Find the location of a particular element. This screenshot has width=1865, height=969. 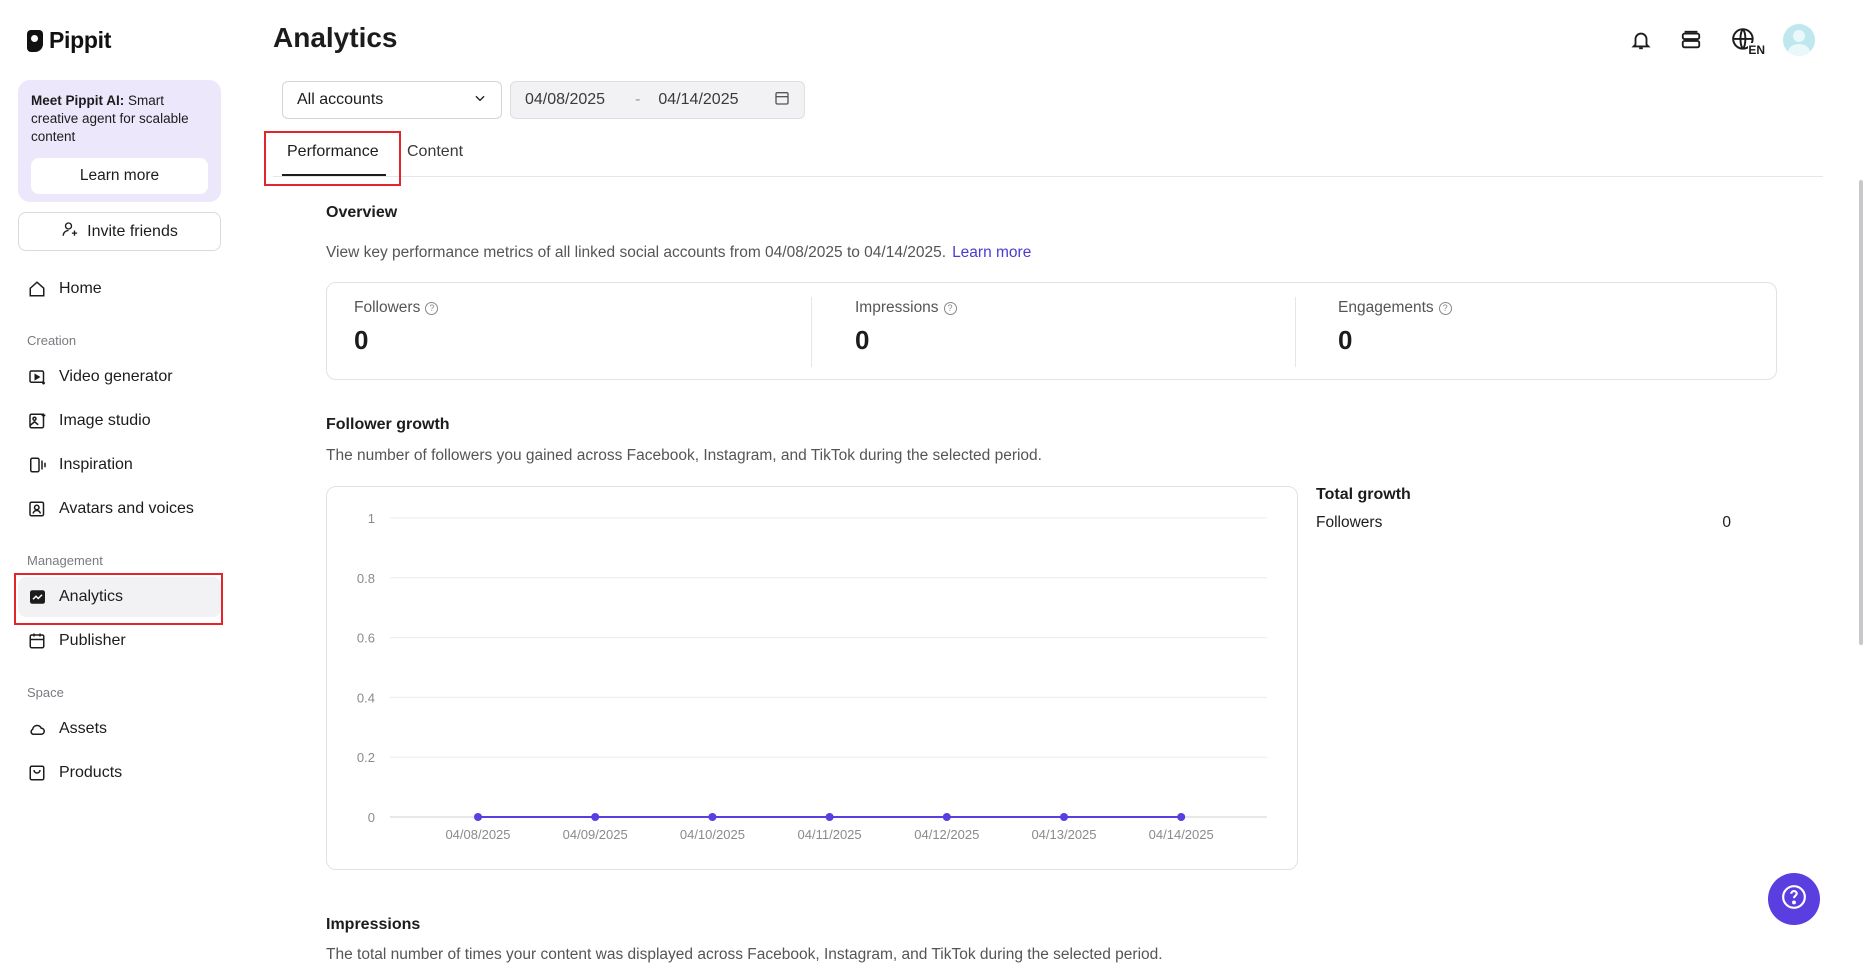

date-range-picker: 04/08/2025 - 04/14/2025 is located at coordinates (657, 100).